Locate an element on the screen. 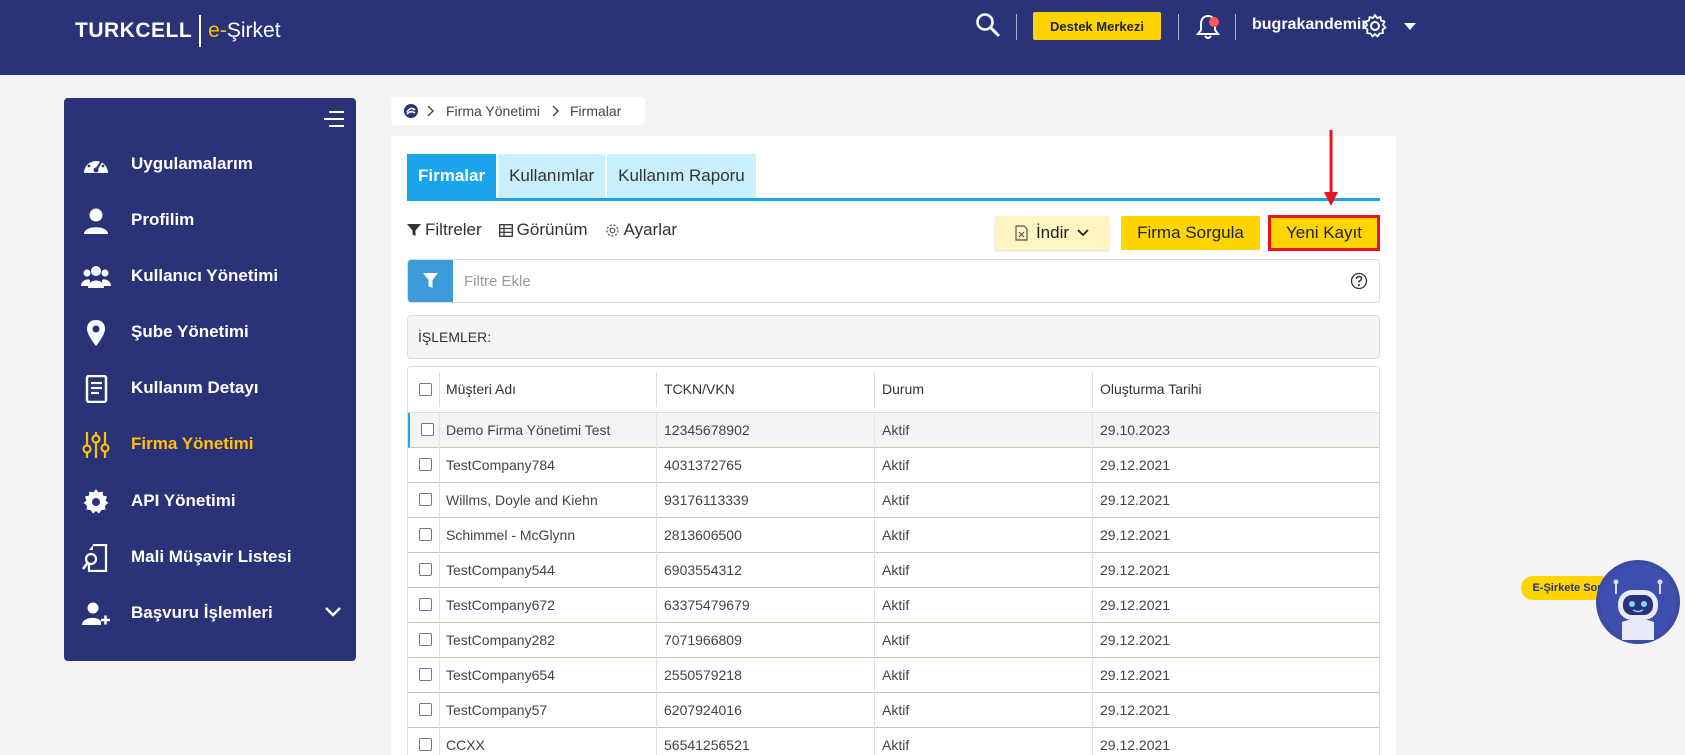 Image resolution: width=1685 pixels, height=755 pixels. user-icon is located at coordinates (96, 221).